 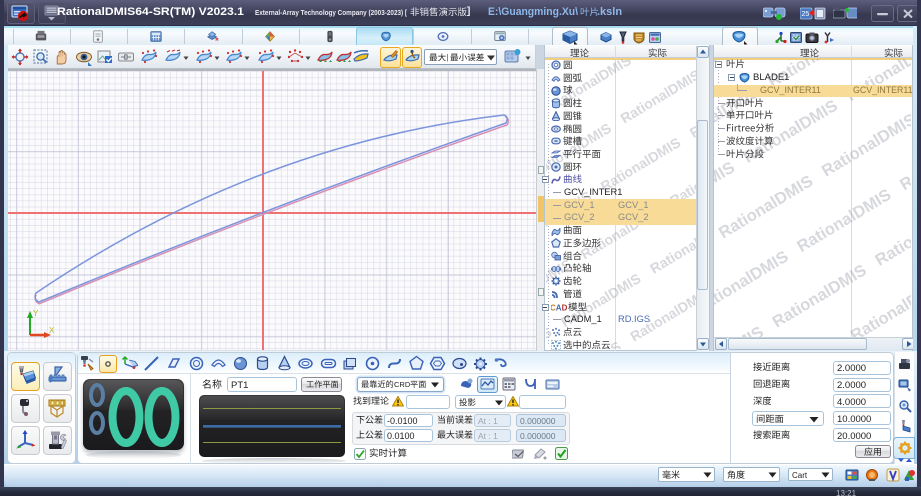 I want to click on svg-text: CAD, so click(x=559, y=307).